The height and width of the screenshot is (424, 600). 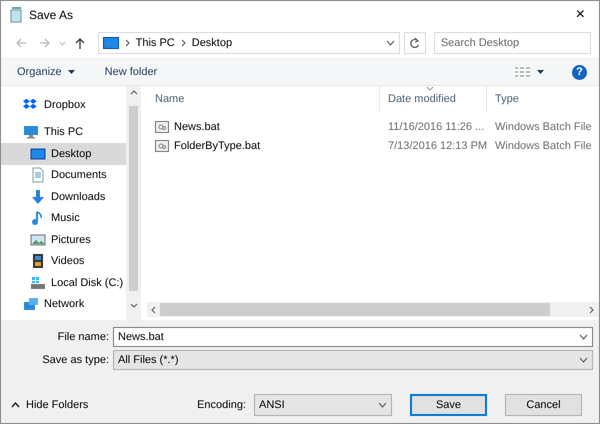 I want to click on pictures-icon, so click(x=38, y=240).